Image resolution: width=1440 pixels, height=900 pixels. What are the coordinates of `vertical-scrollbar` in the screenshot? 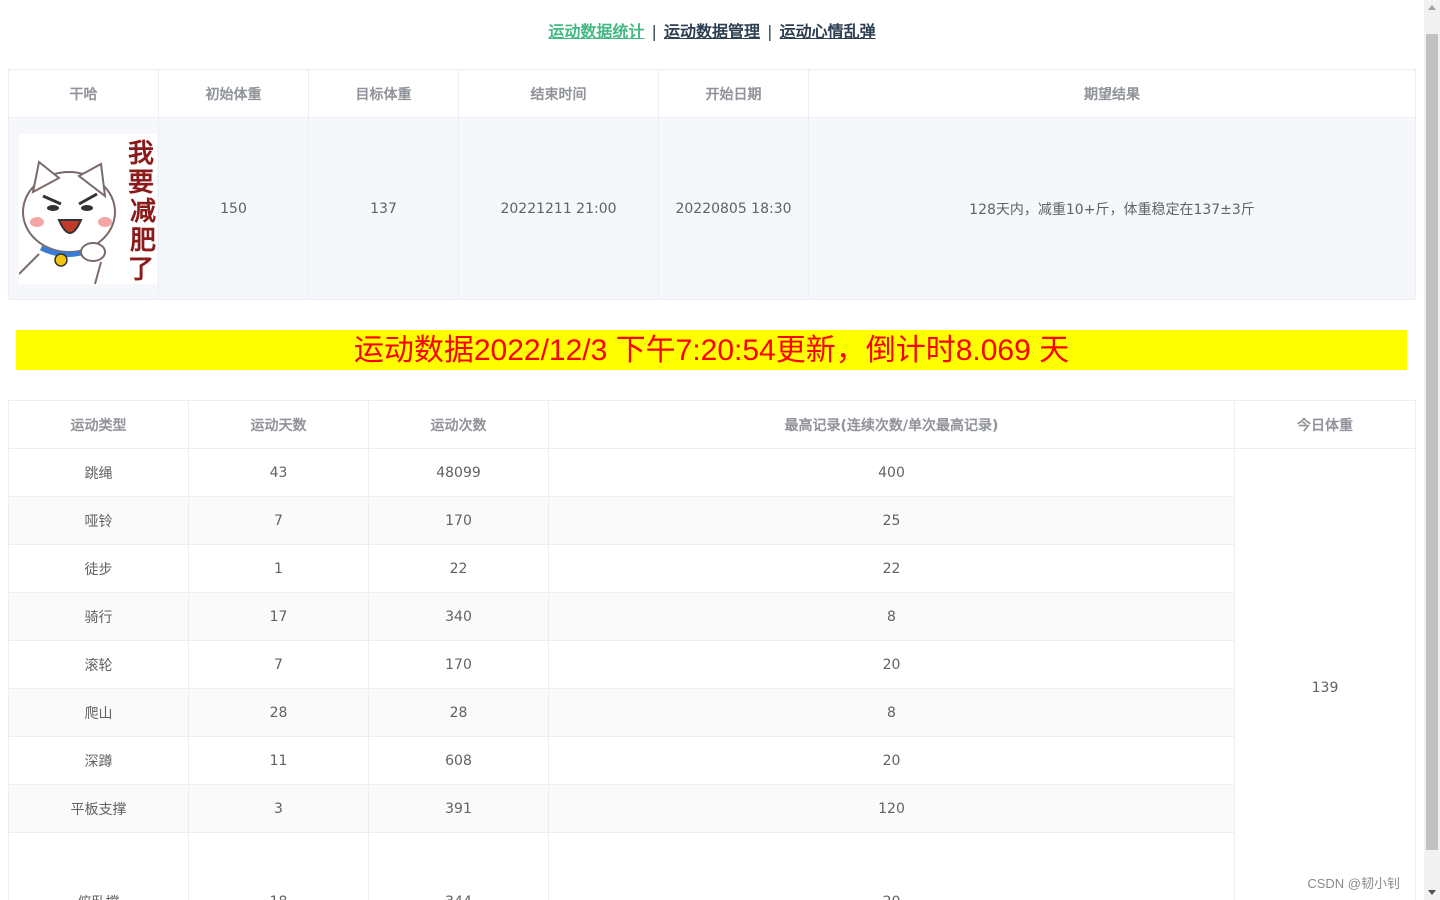 It's located at (1432, 450).